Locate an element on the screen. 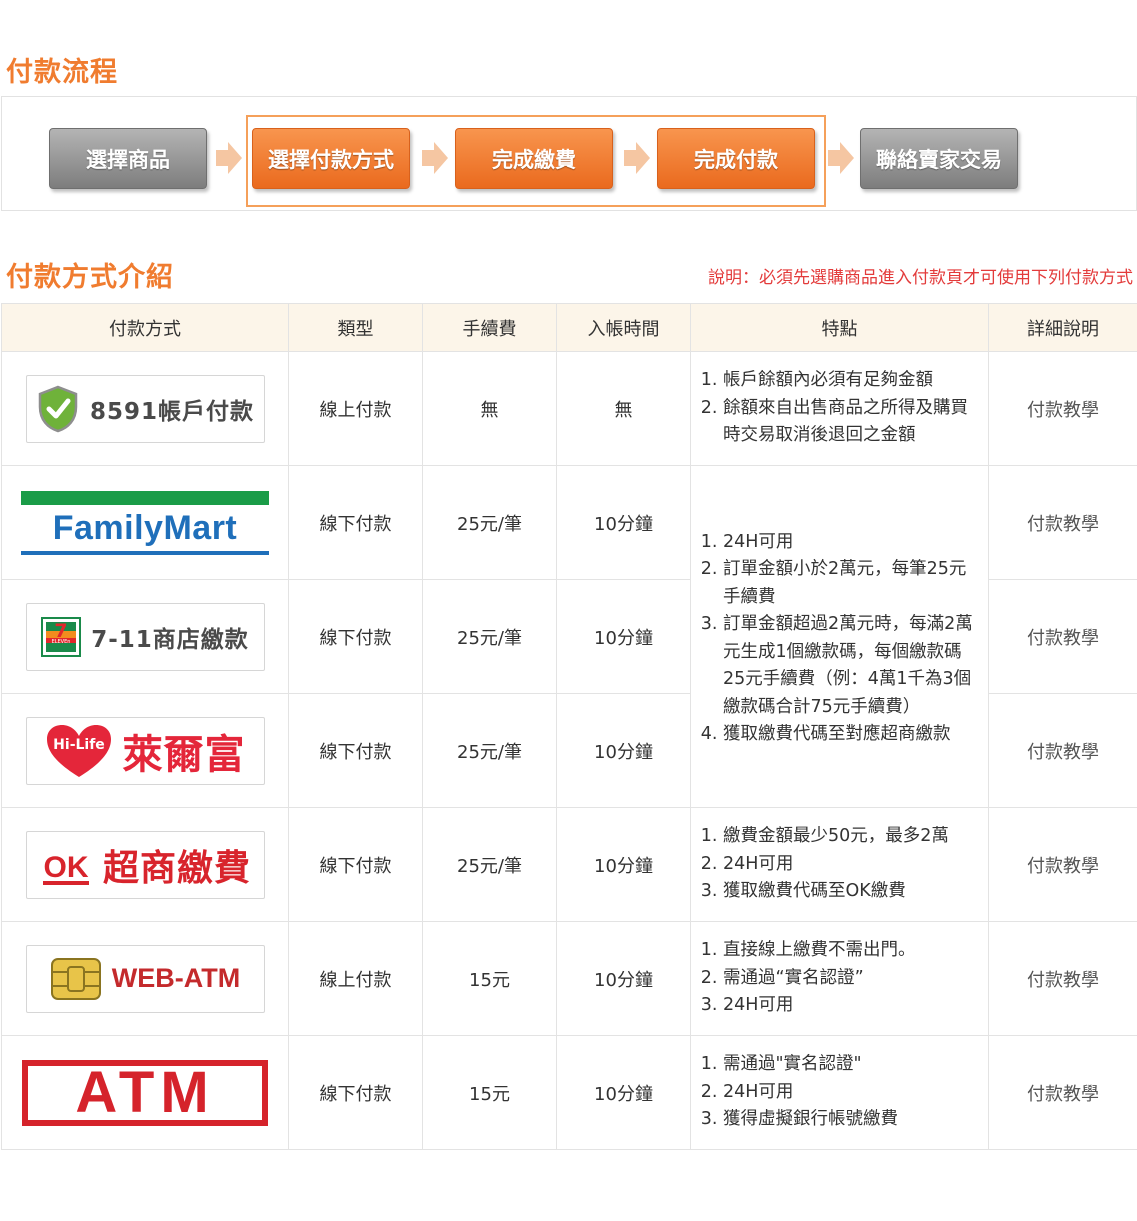 The width and height of the screenshot is (1137, 1221). feature-item: 需通過“實名認證” is located at coordinates (850, 979).